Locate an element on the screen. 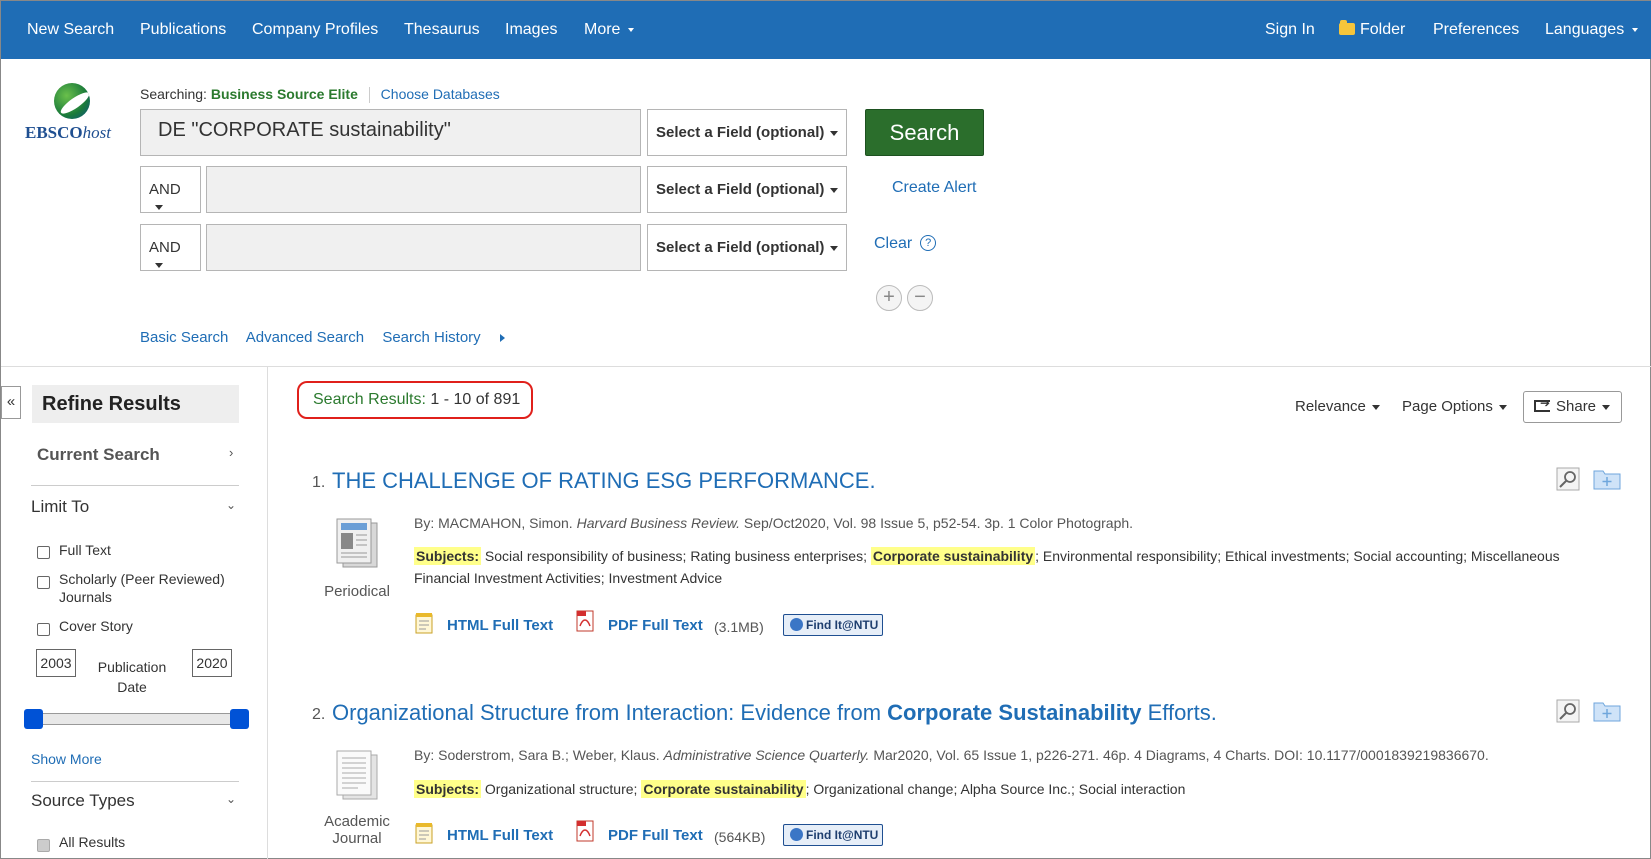 The height and width of the screenshot is (859, 1651). ebscohost-logo: EBSCOhost is located at coordinates (75, 113).